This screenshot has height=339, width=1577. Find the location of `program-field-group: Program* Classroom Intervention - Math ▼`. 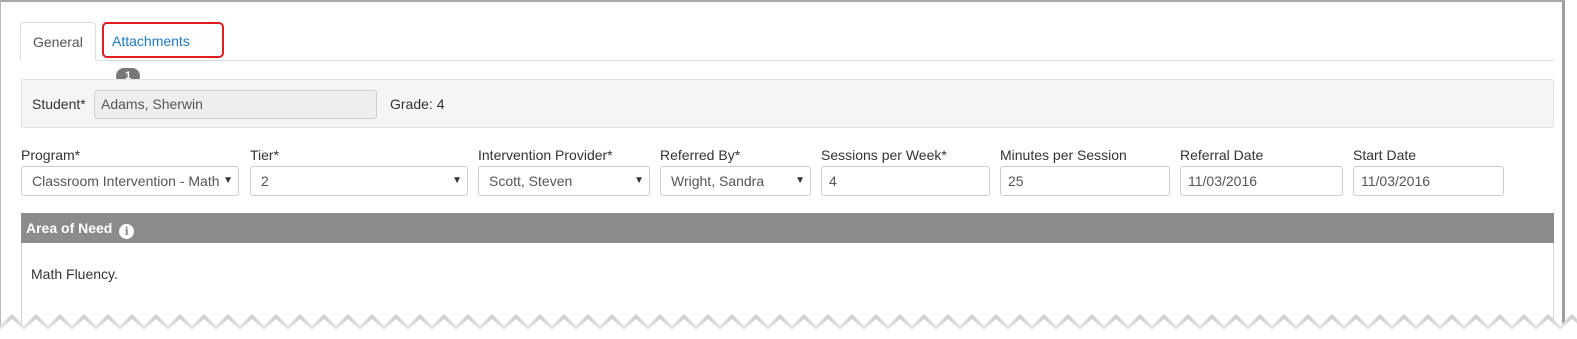

program-field-group: Program* Classroom Intervention - Math ▼ is located at coordinates (130, 171).